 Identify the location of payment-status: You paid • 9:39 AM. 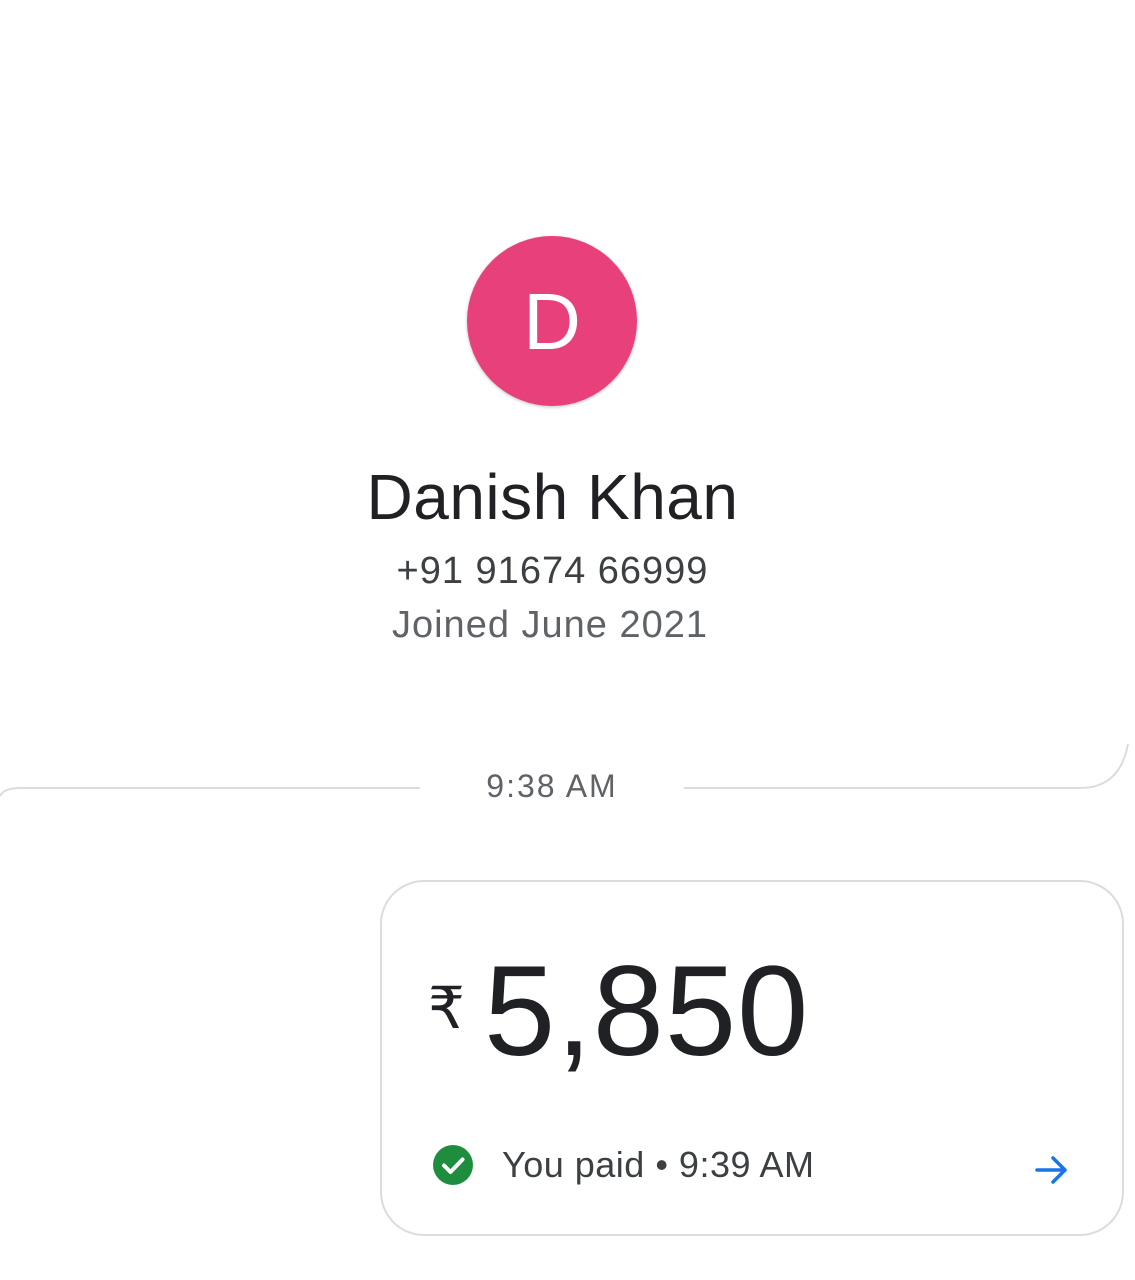
(623, 1165).